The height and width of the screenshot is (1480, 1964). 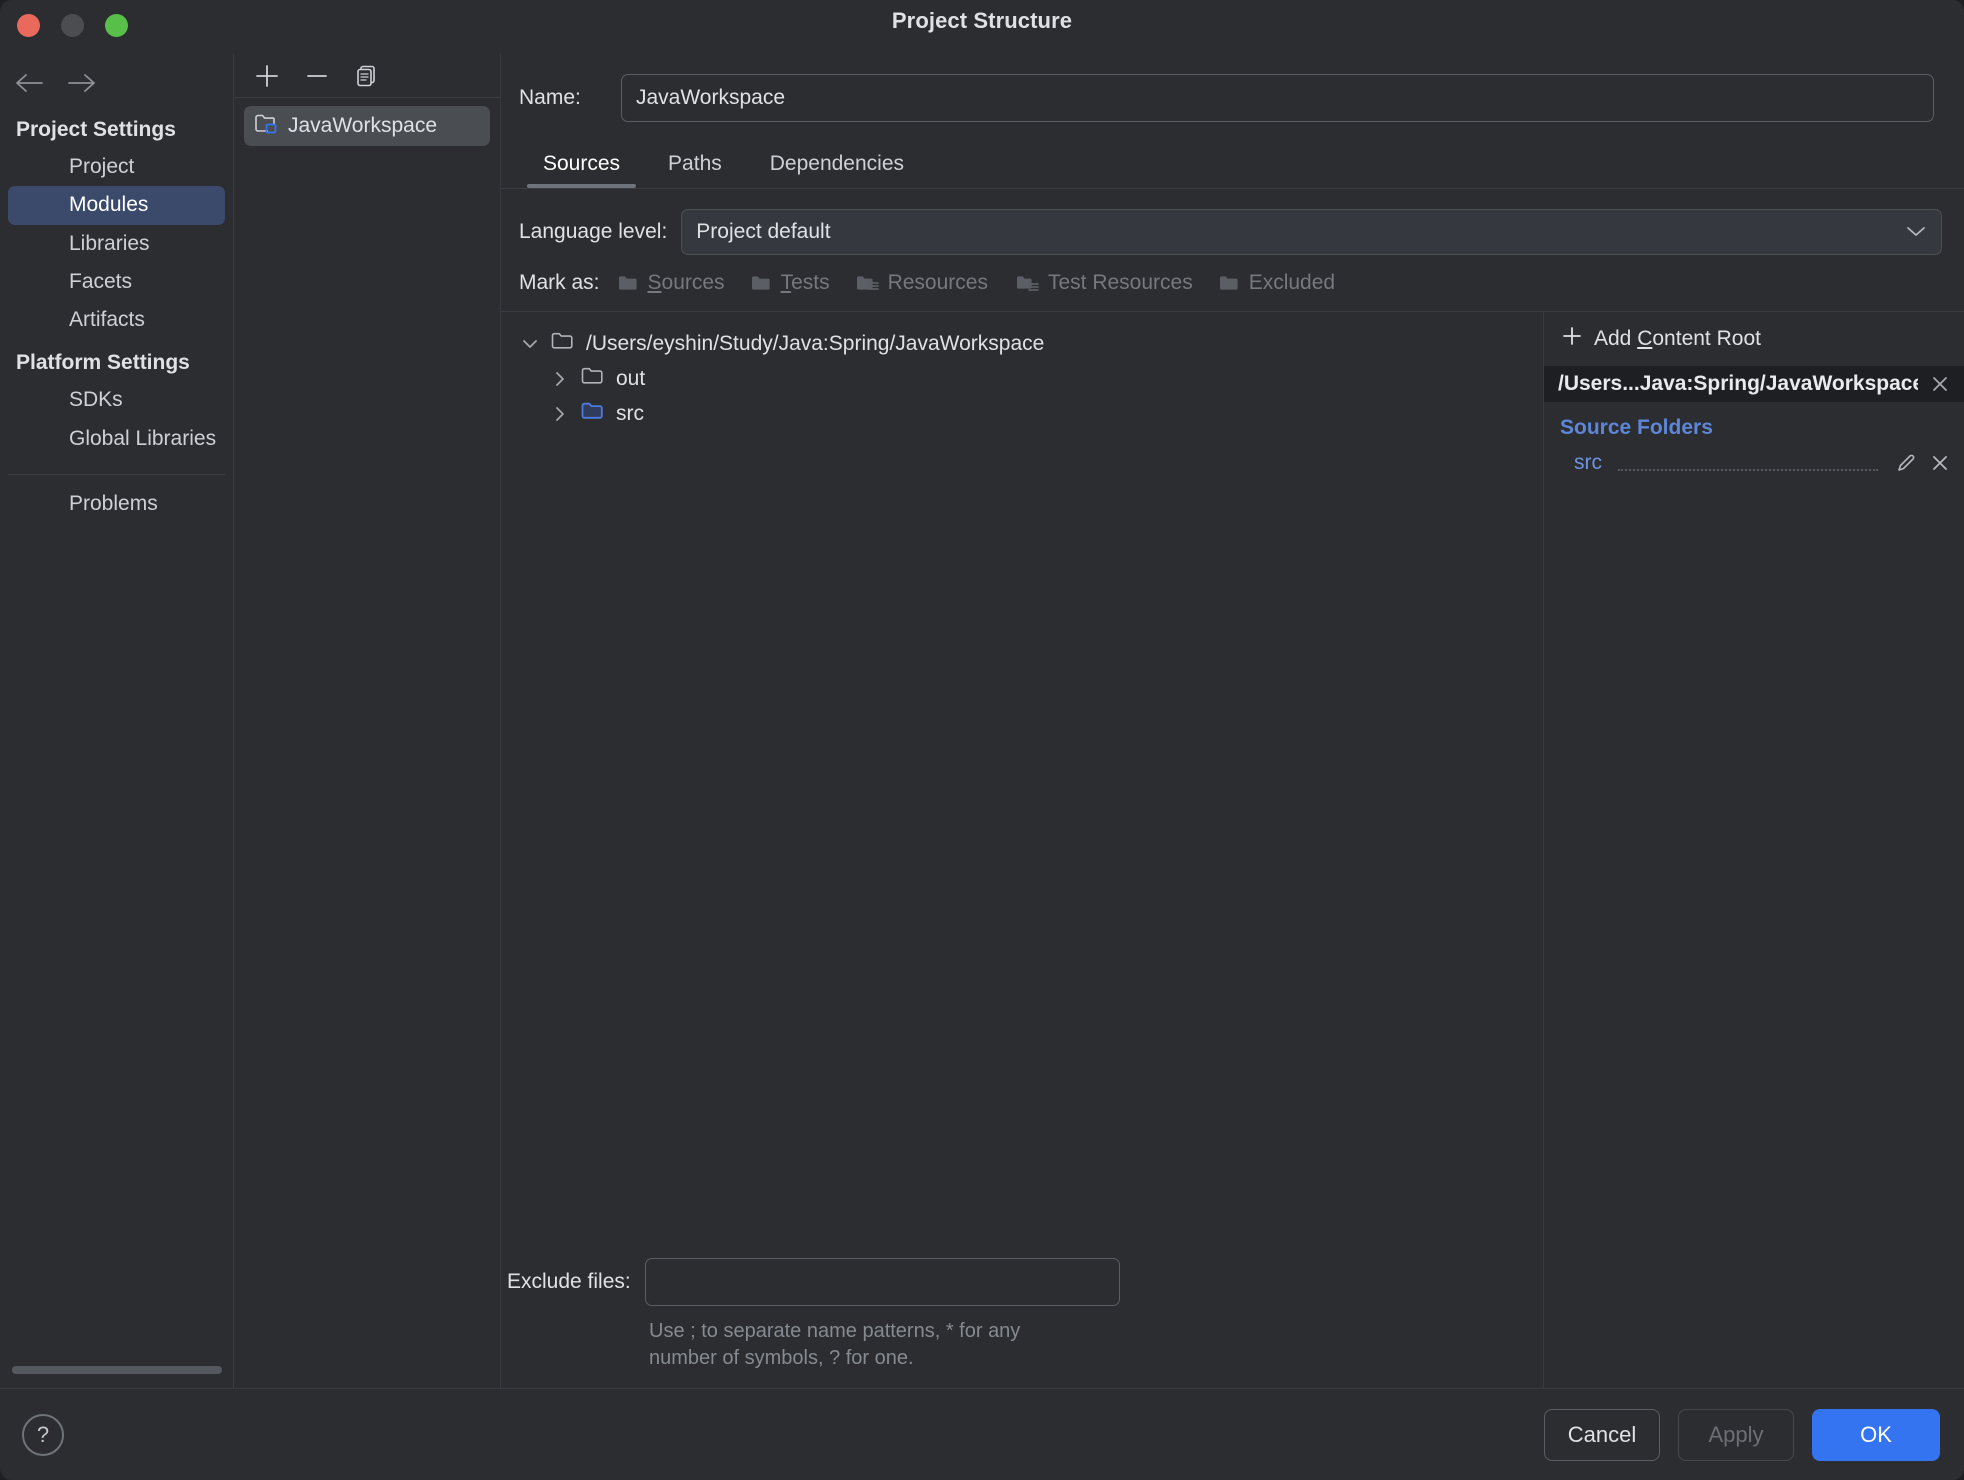 I want to click on tab-paths: Paths, so click(x=695, y=166).